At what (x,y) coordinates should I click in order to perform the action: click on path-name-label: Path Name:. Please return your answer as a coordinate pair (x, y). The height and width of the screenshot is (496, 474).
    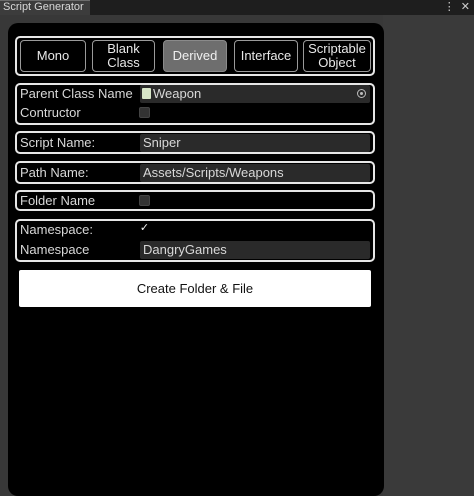
    Looking at the image, I should click on (54, 172).